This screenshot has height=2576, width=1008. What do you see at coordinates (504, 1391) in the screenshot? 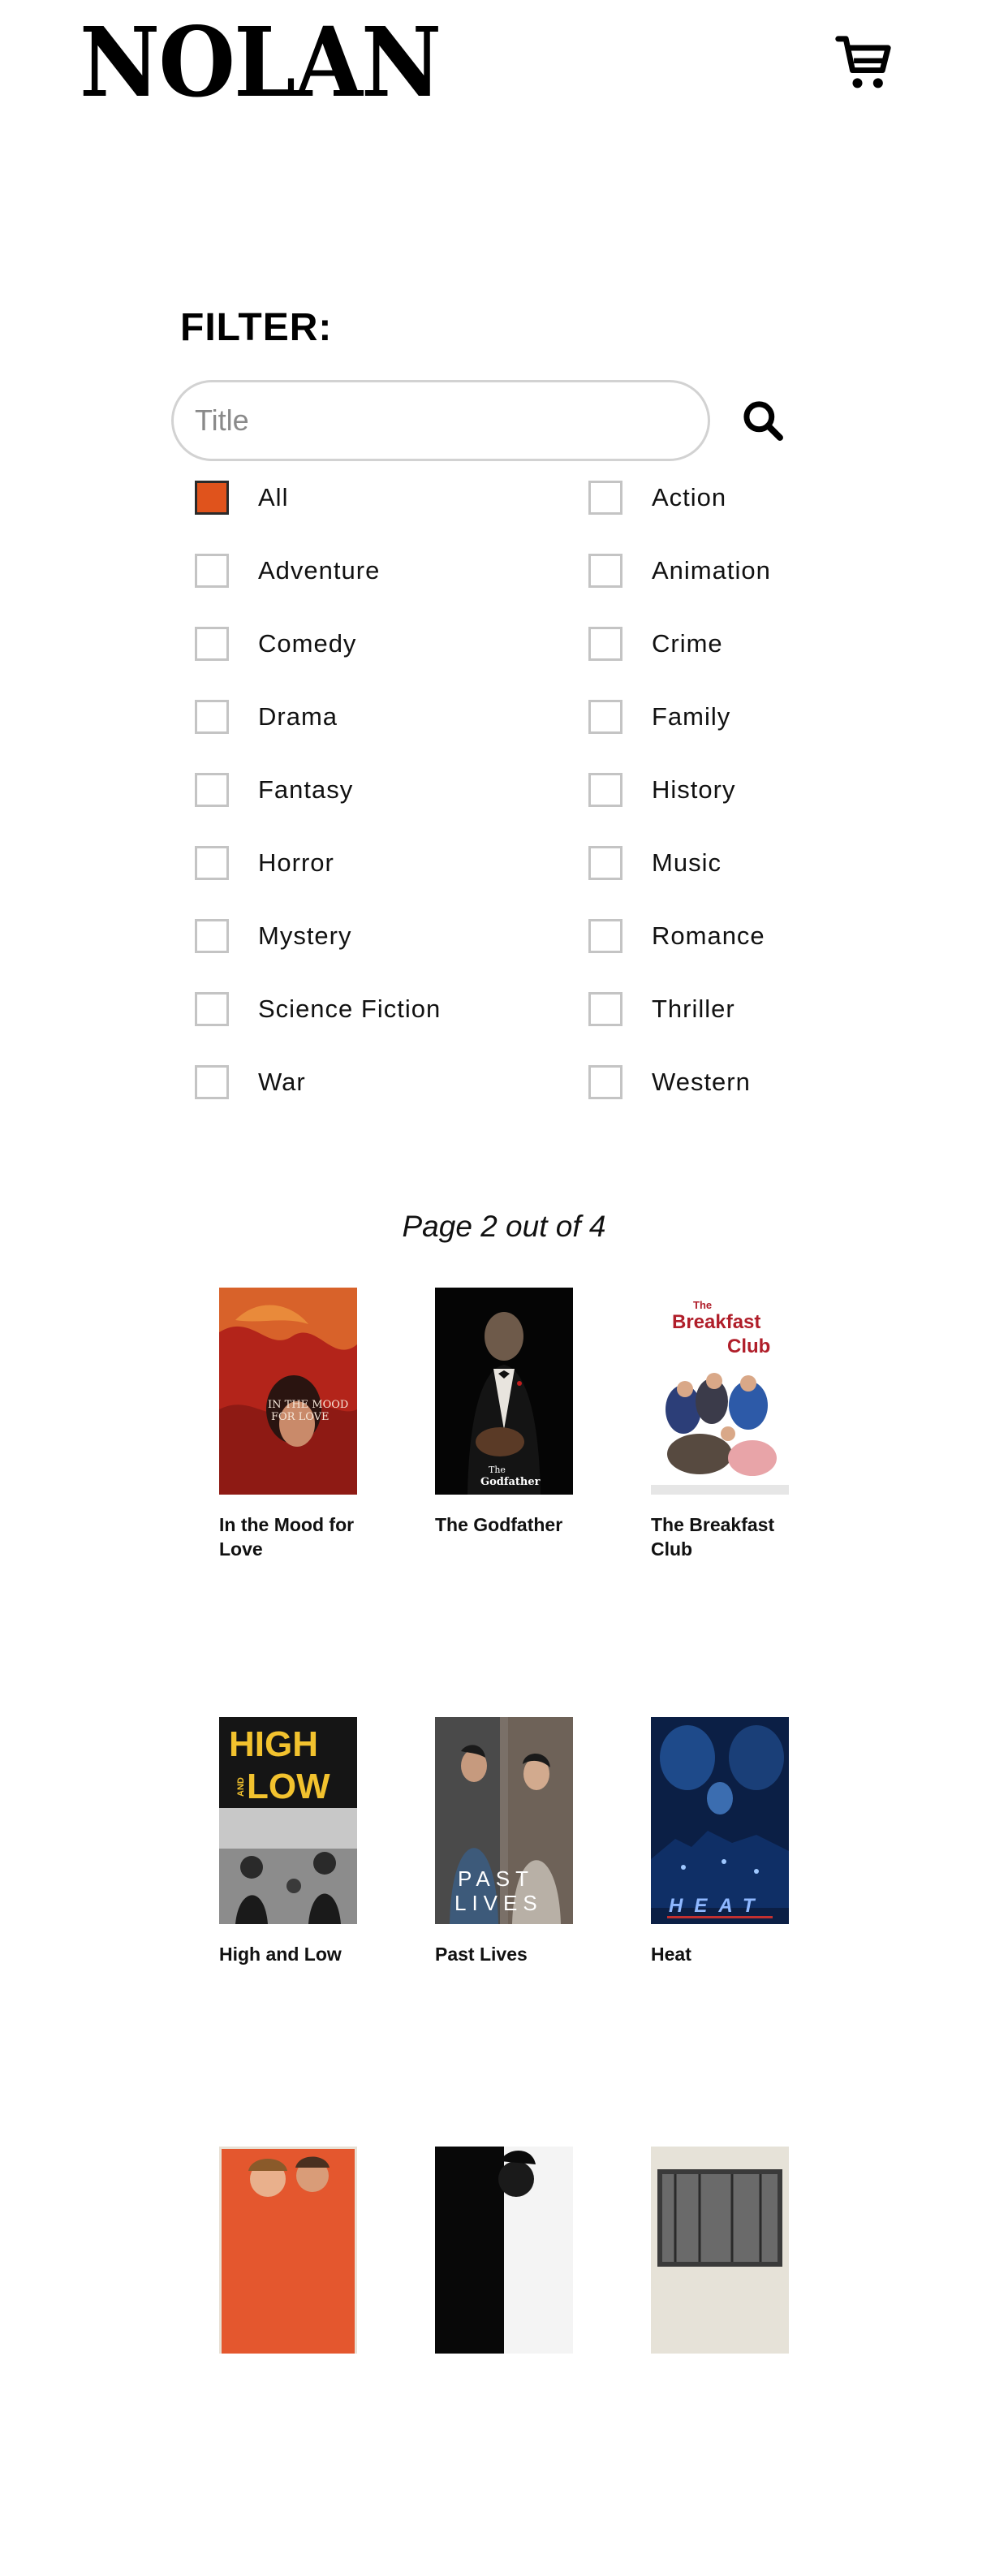
I see `movie-poster: The Godfather` at bounding box center [504, 1391].